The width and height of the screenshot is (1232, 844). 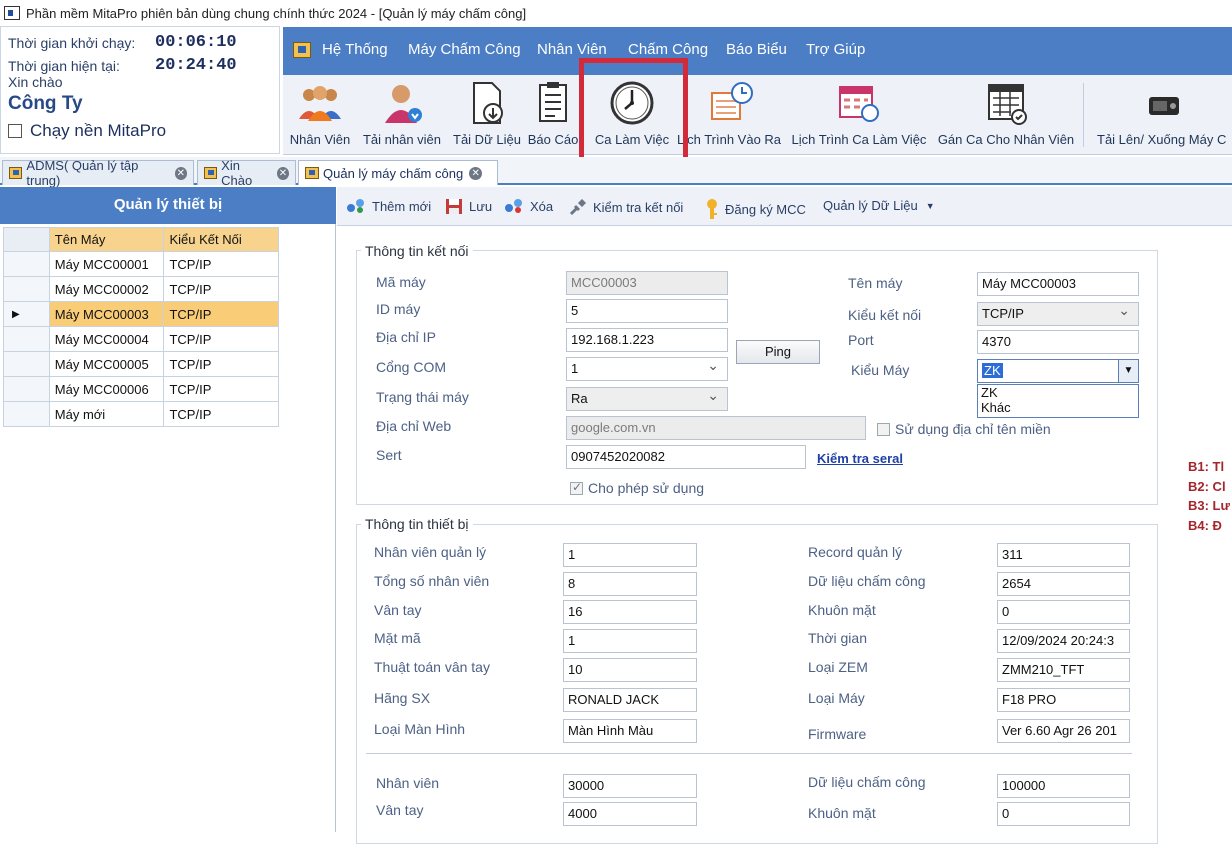 I want to click on checkbox-box-checked, so click(x=576, y=487).